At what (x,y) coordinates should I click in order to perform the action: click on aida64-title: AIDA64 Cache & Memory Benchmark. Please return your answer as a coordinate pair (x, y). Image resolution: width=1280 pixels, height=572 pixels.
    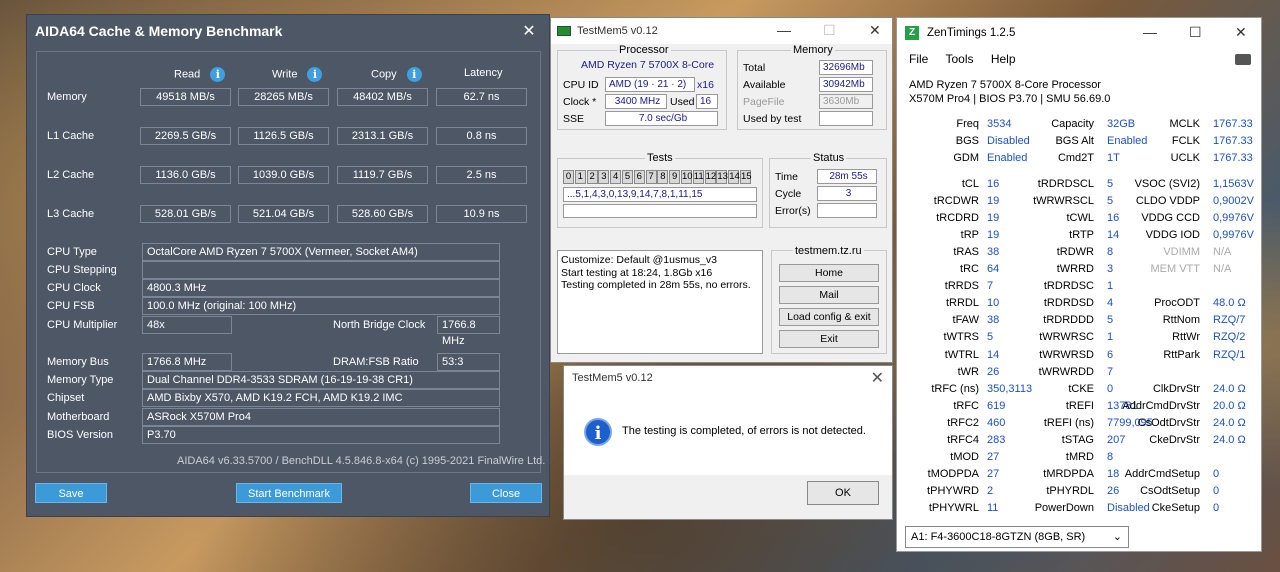
    Looking at the image, I should click on (159, 31).